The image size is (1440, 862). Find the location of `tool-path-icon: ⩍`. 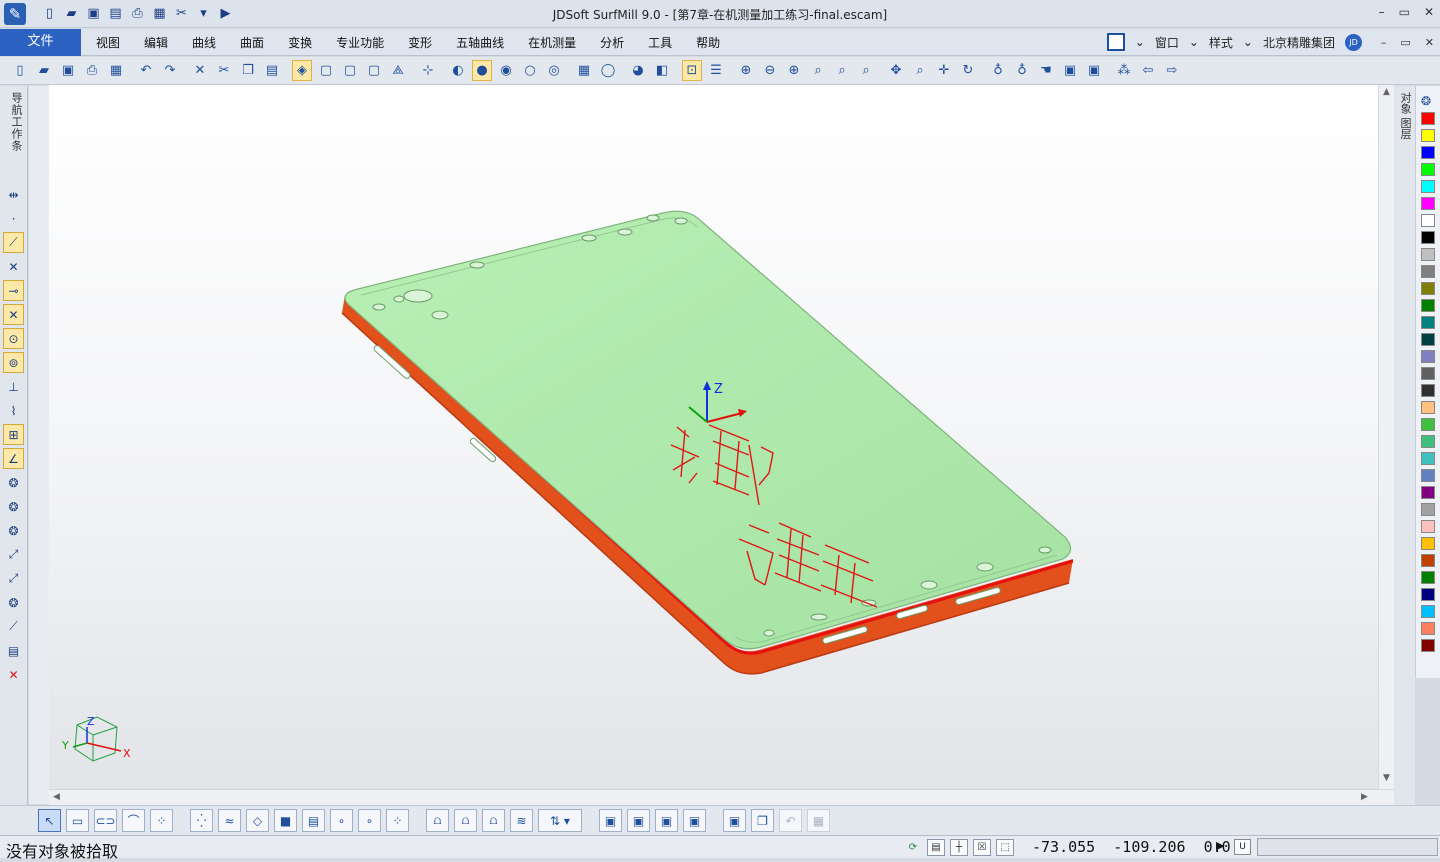

tool-path-icon: ⩍ is located at coordinates (437, 820).